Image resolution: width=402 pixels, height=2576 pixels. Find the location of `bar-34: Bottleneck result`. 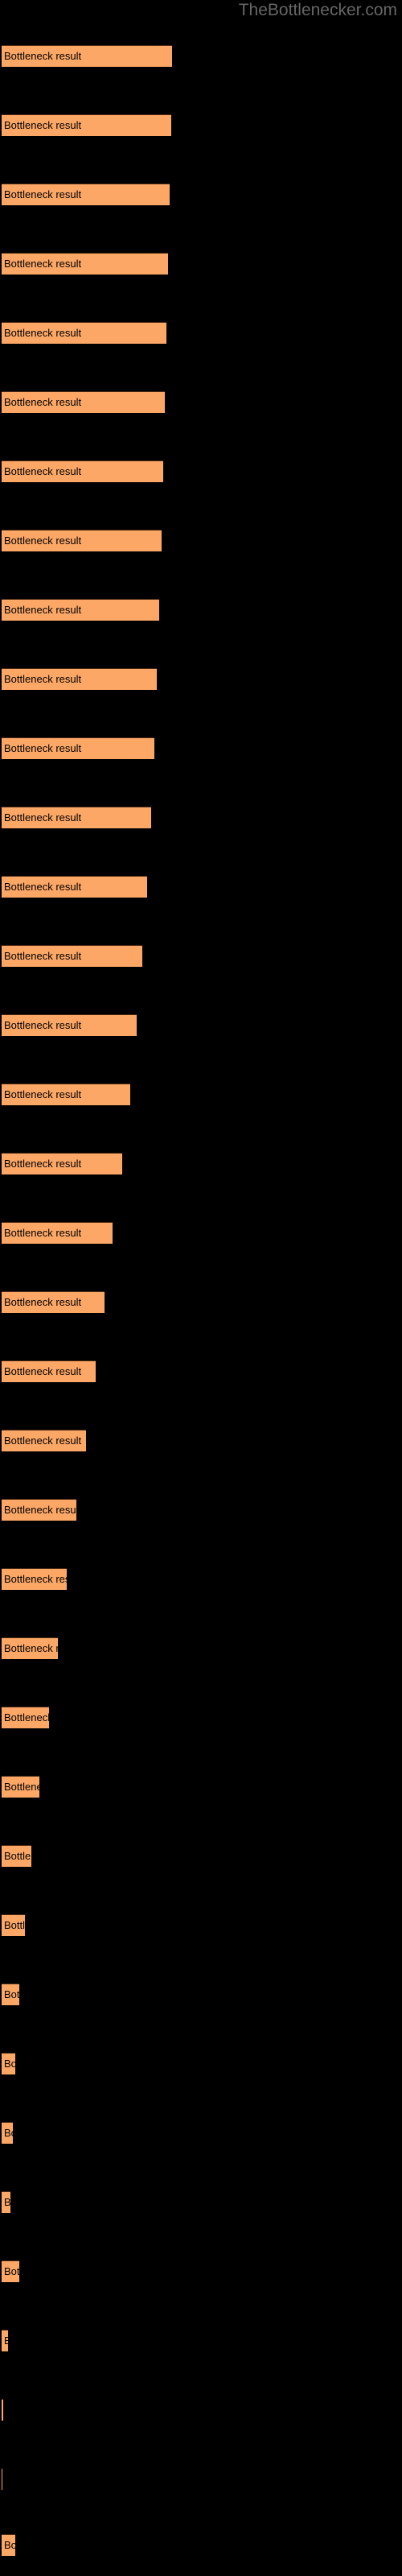

bar-34: Bottleneck result is located at coordinates (5, 2340).